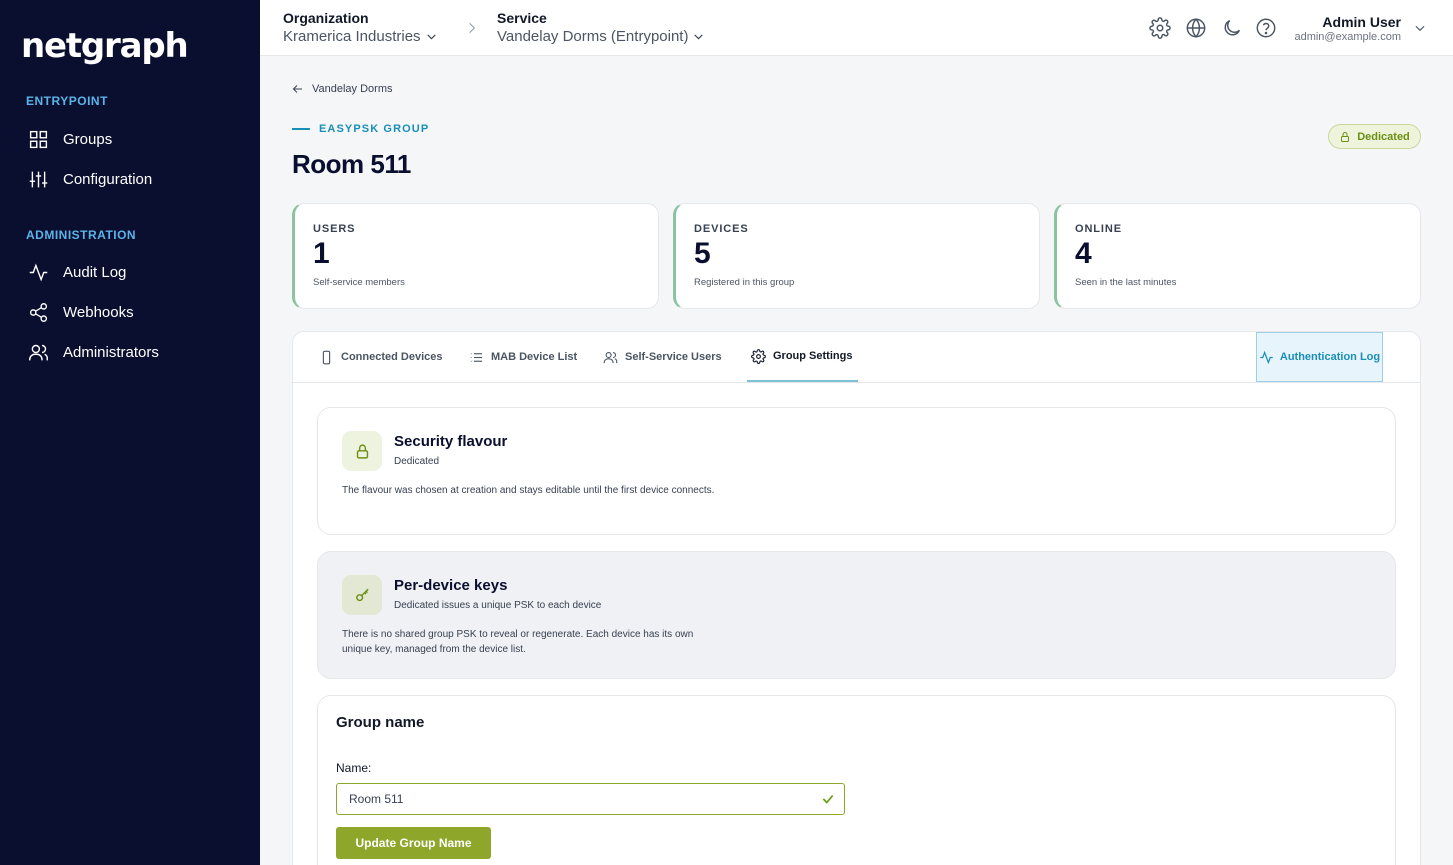  I want to click on stat-card-users: USERS 1 Self-service members, so click(475, 256).